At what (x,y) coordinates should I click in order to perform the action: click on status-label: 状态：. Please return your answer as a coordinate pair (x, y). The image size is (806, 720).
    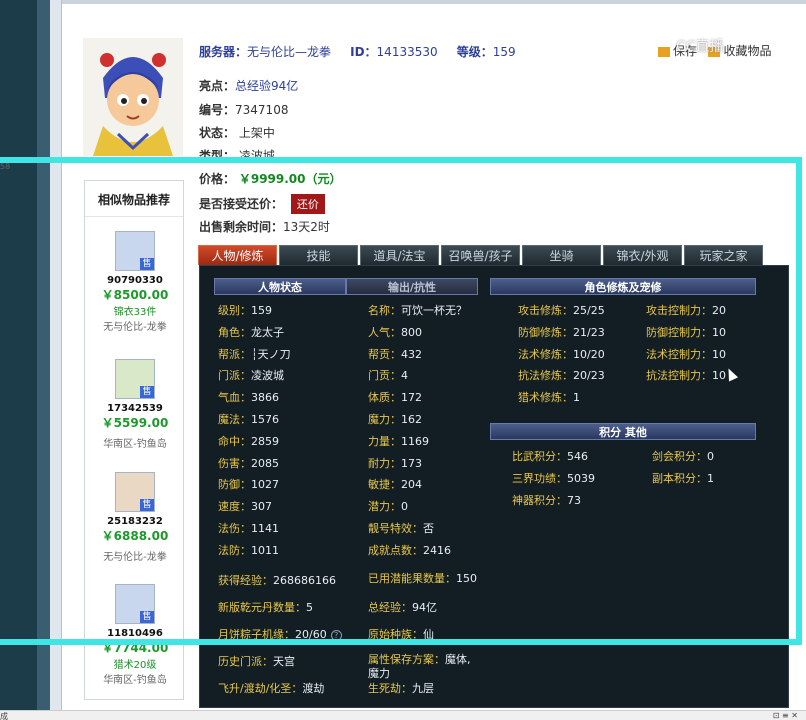
    Looking at the image, I should click on (217, 133).